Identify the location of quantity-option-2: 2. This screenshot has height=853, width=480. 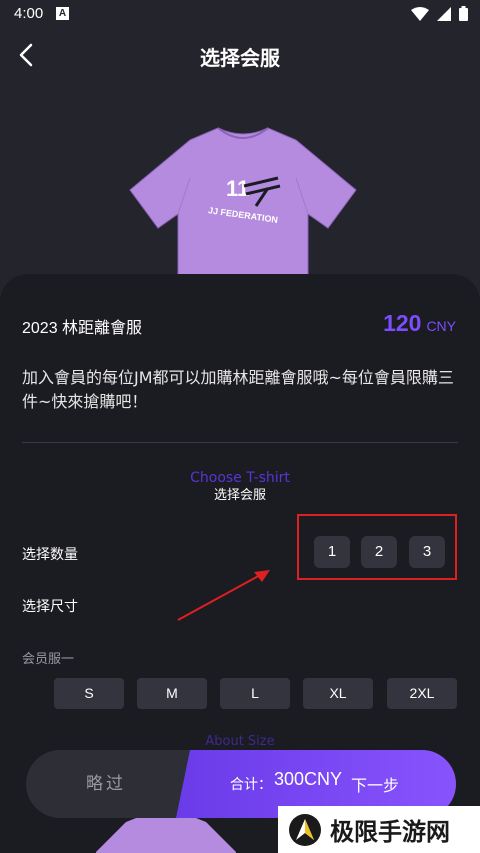
(379, 552).